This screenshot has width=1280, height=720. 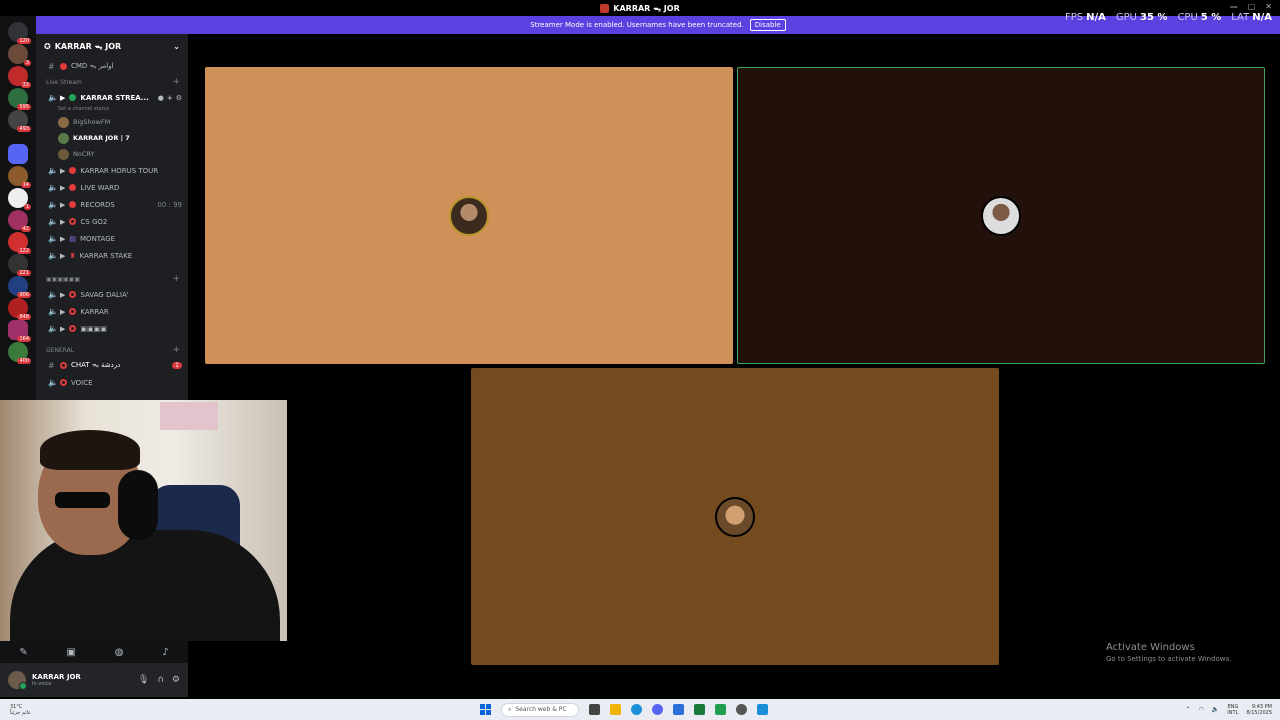 I want to click on screen-share-icon: ▣, so click(x=71, y=652).